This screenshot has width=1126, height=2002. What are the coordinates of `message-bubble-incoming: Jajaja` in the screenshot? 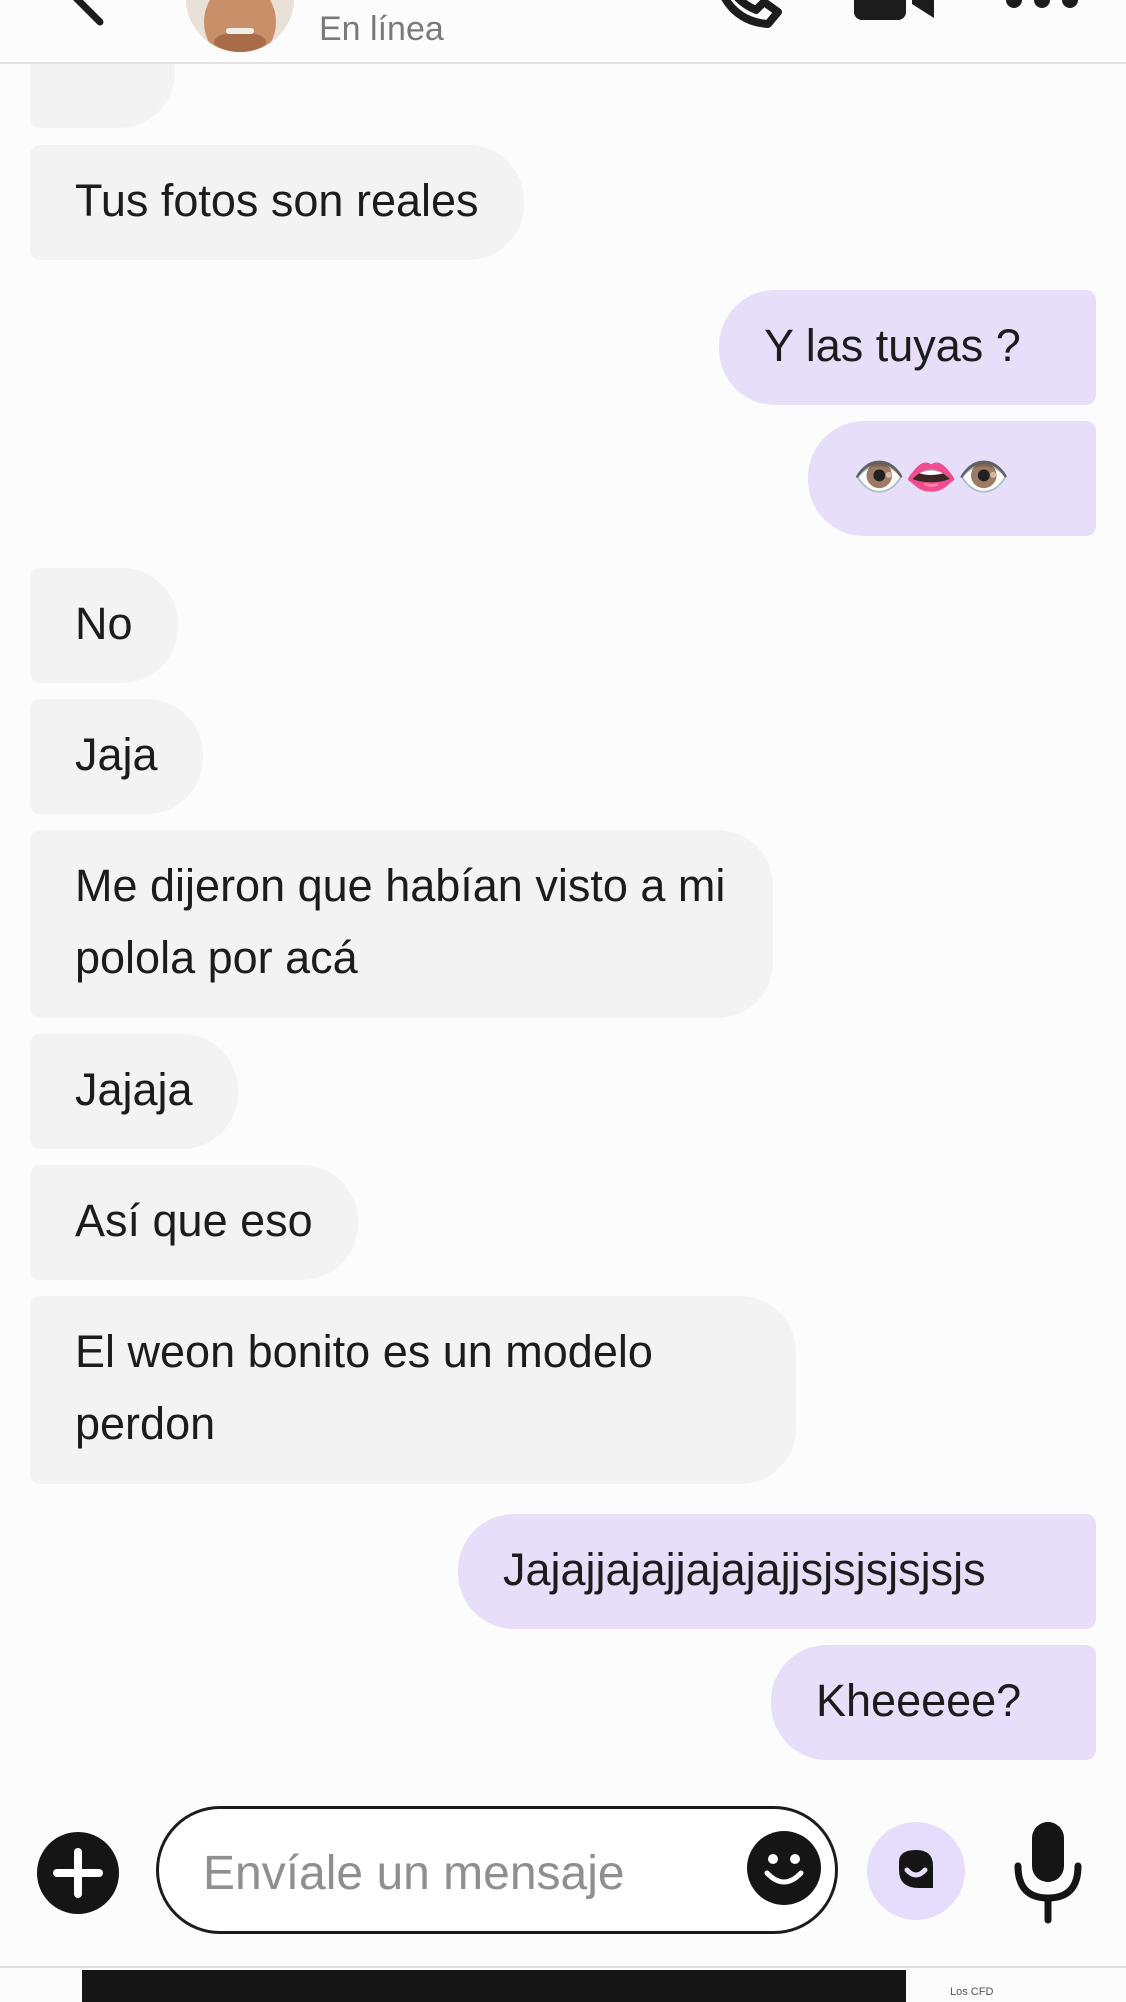 It's located at (134, 1091).